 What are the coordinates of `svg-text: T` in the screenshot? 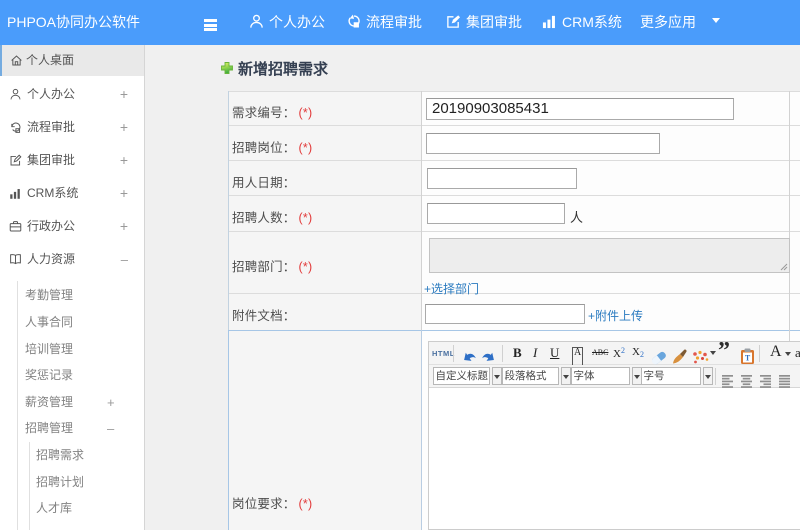 It's located at (748, 358).